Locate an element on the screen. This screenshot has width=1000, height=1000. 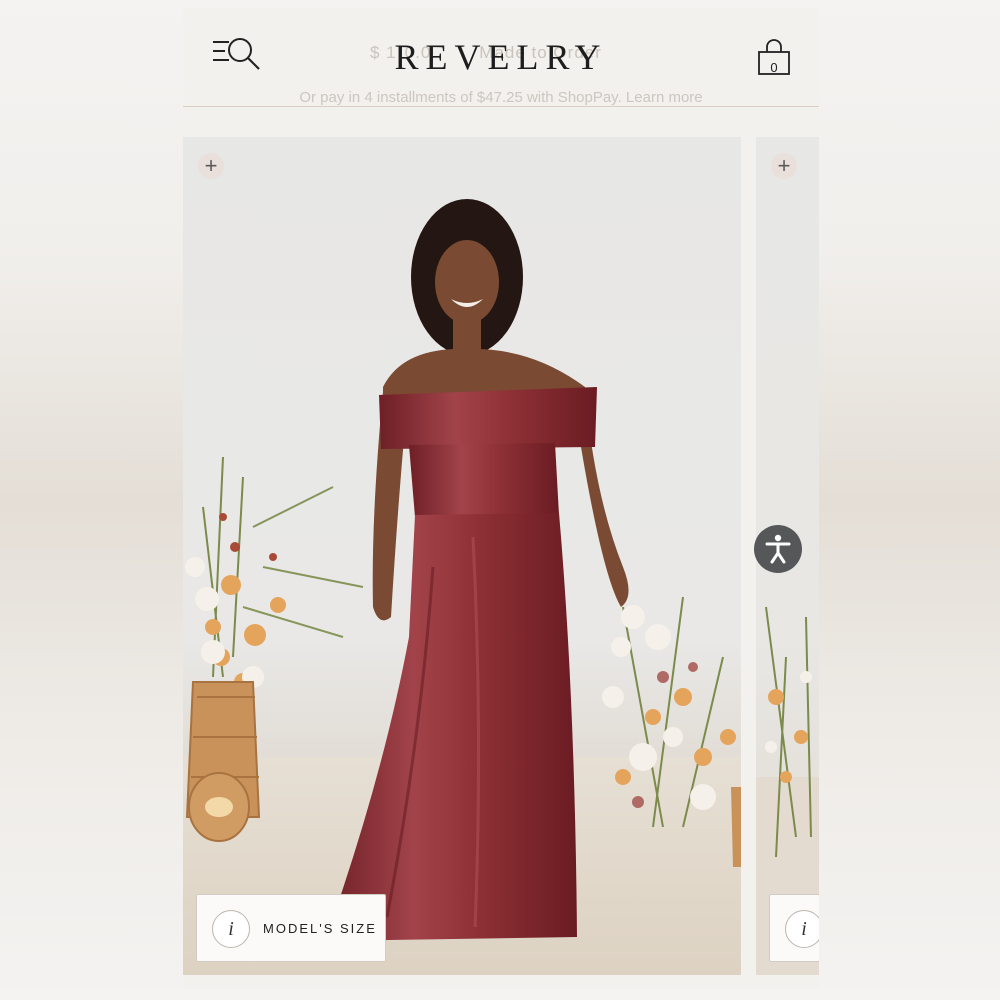
header-divider is located at coordinates (501, 106).